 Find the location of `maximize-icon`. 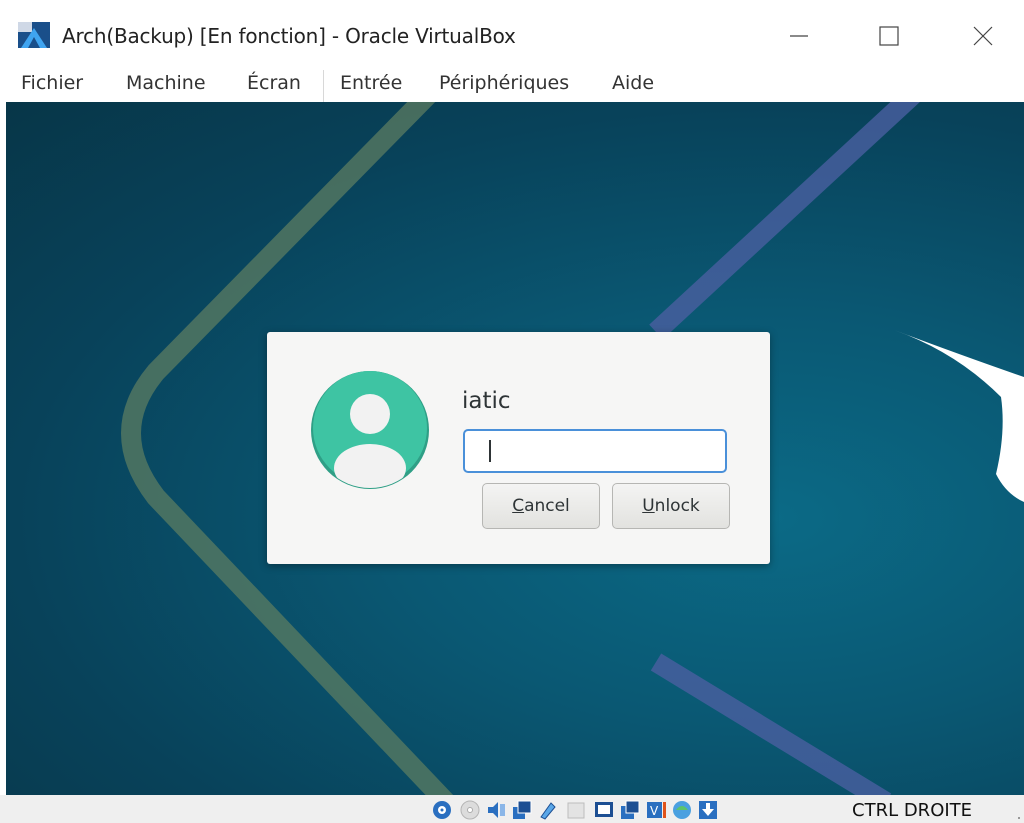

maximize-icon is located at coordinates (889, 36).